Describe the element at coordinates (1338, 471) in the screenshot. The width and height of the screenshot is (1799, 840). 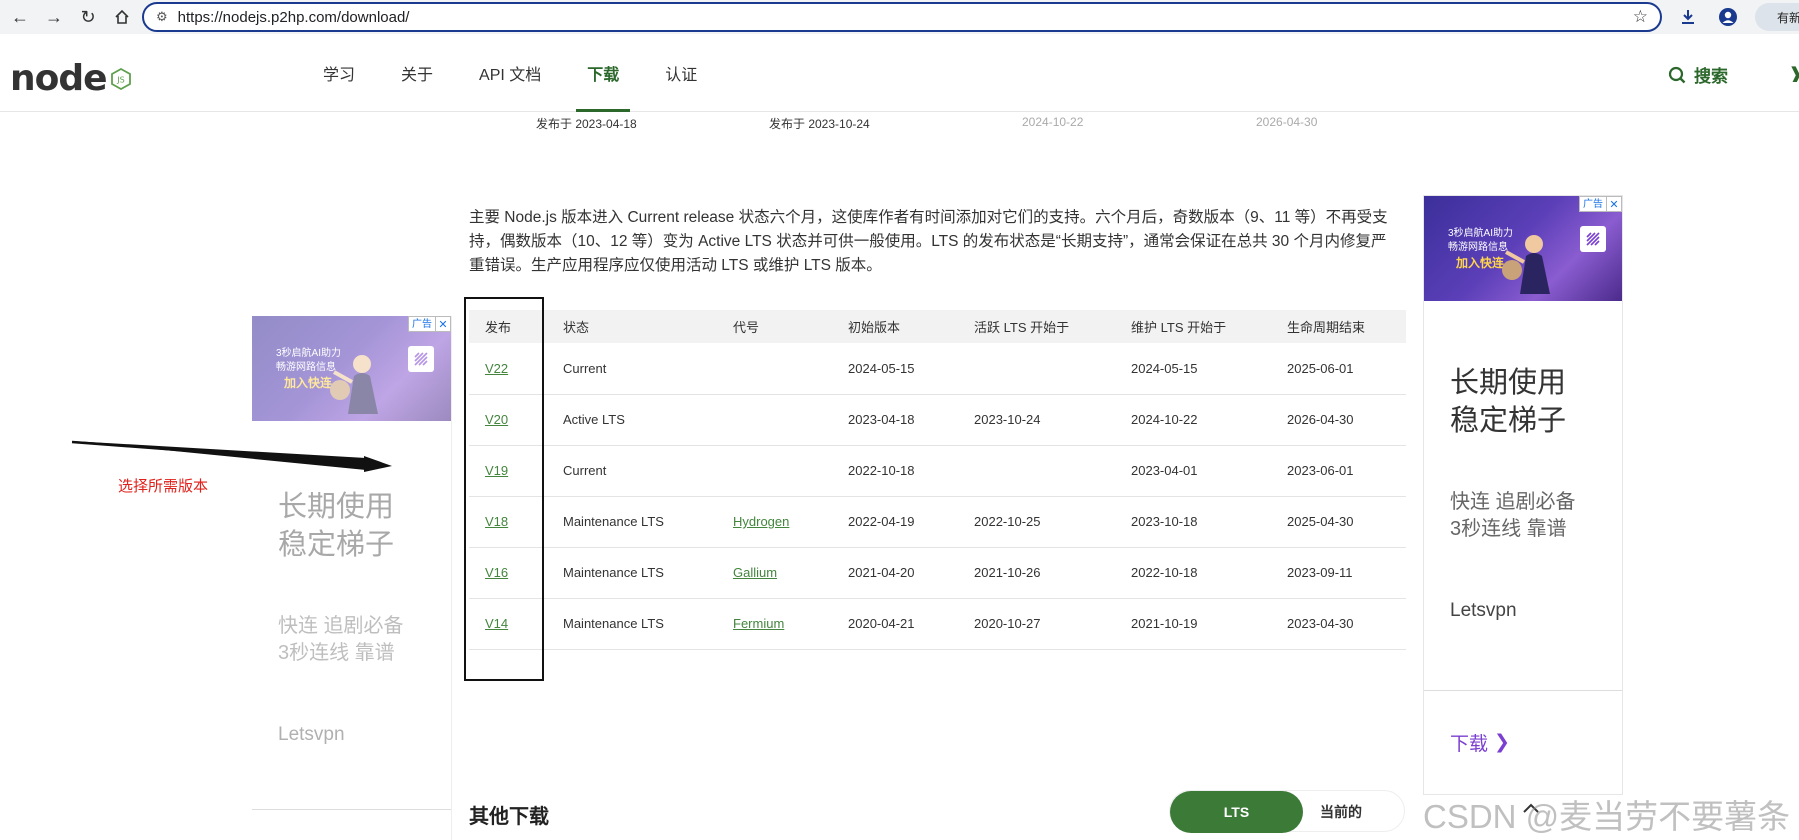
I see `eol-cell: 2023-06-01` at that location.